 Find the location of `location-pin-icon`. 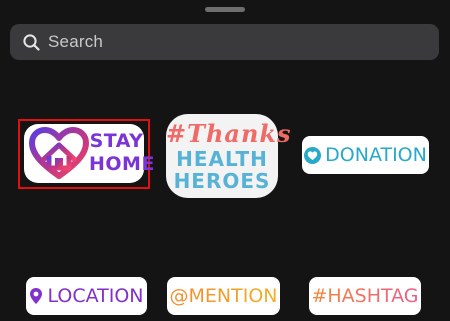

location-pin-icon is located at coordinates (36, 296).